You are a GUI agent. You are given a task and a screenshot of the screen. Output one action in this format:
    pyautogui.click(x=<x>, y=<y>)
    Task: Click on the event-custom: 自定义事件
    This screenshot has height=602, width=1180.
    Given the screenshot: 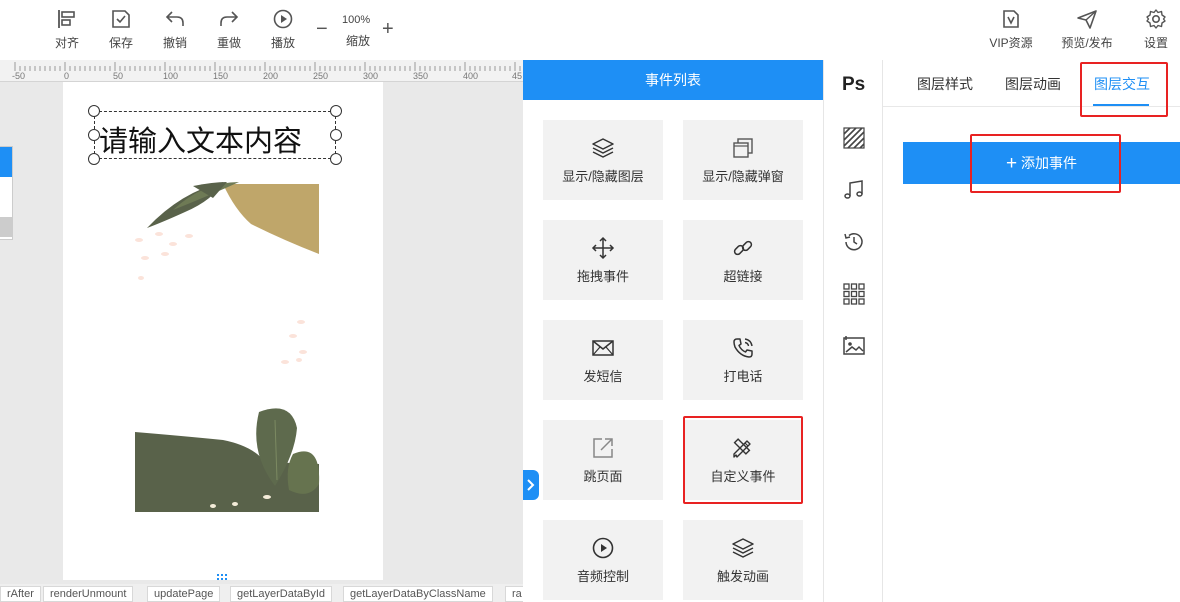 What is the action you would take?
    pyautogui.click(x=743, y=460)
    